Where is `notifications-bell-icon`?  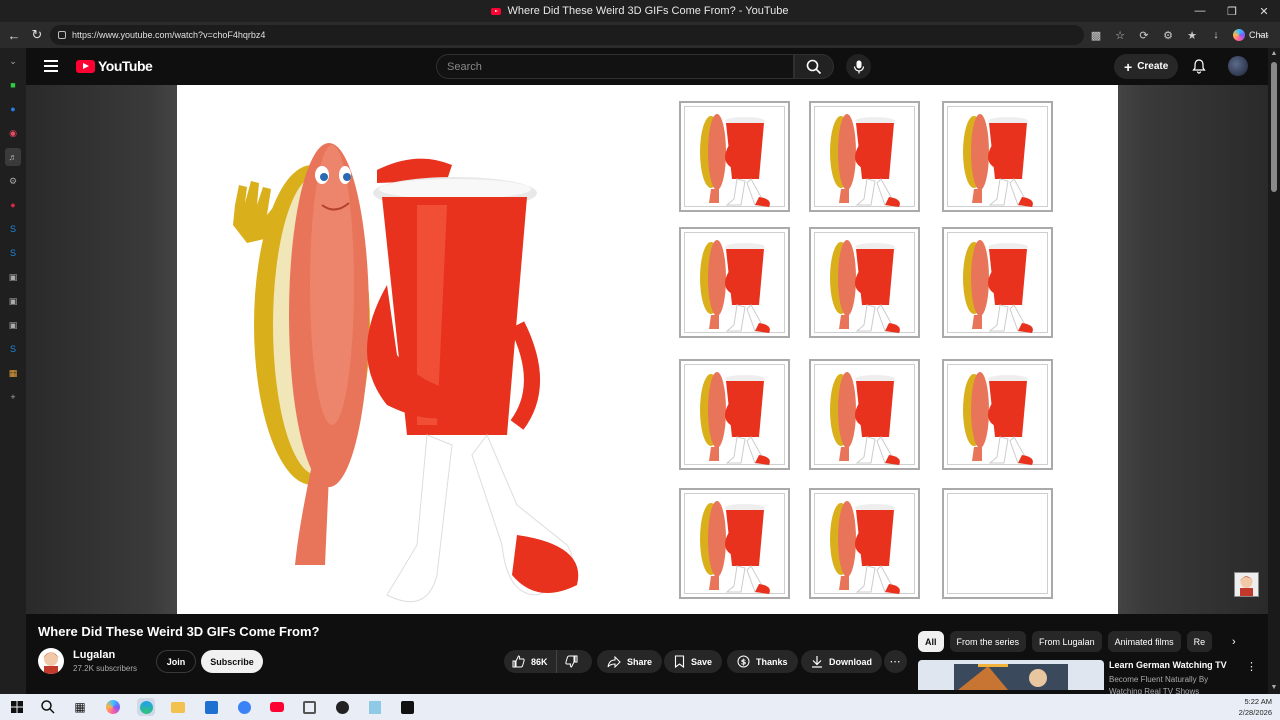 notifications-bell-icon is located at coordinates (1199, 66).